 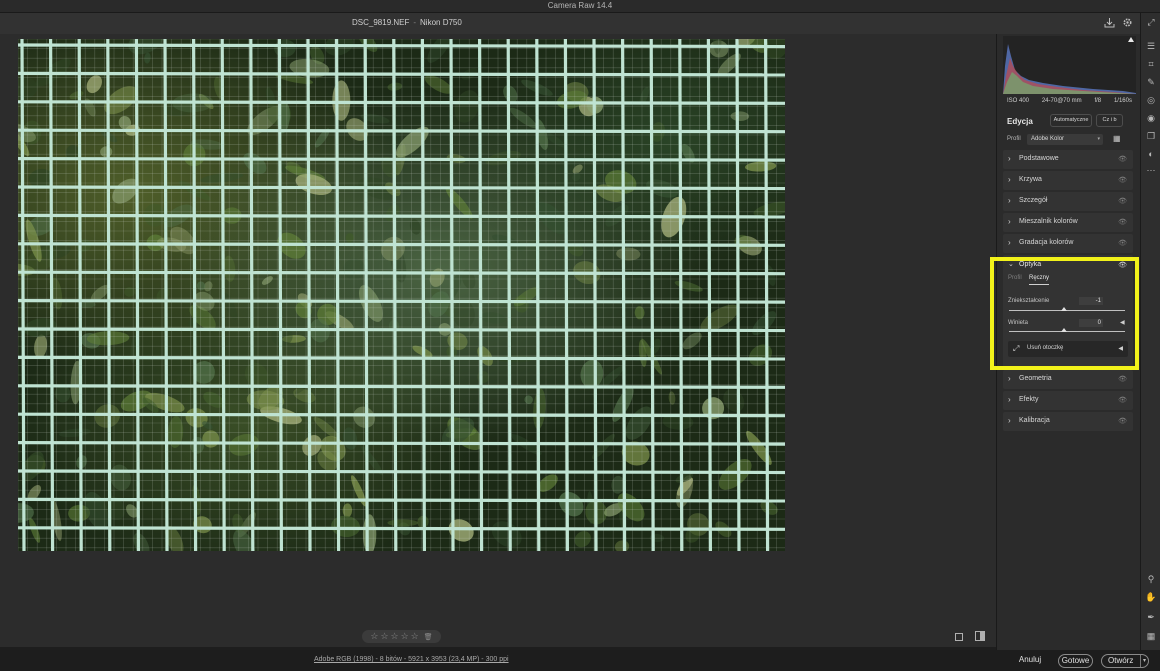 What do you see at coordinates (1068, 180) in the screenshot?
I see `section-krzywa: › Krzywa 👁` at bounding box center [1068, 180].